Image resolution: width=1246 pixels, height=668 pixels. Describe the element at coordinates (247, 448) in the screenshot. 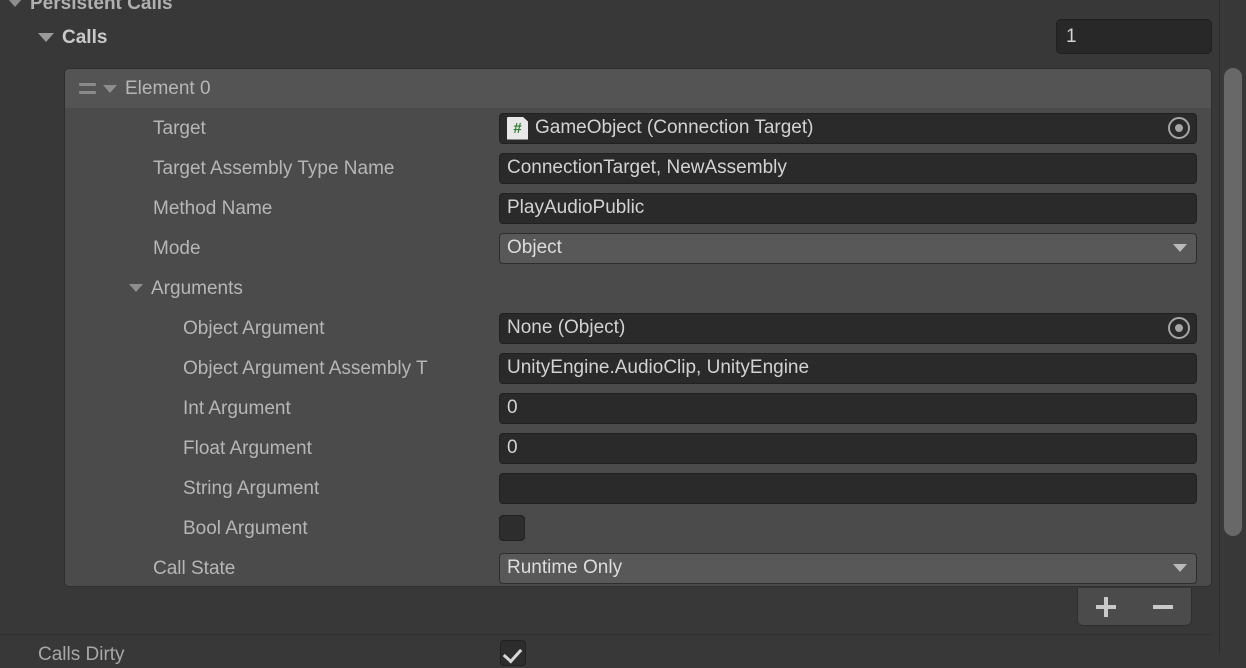

I see `float-argument-label: Float Argument` at that location.